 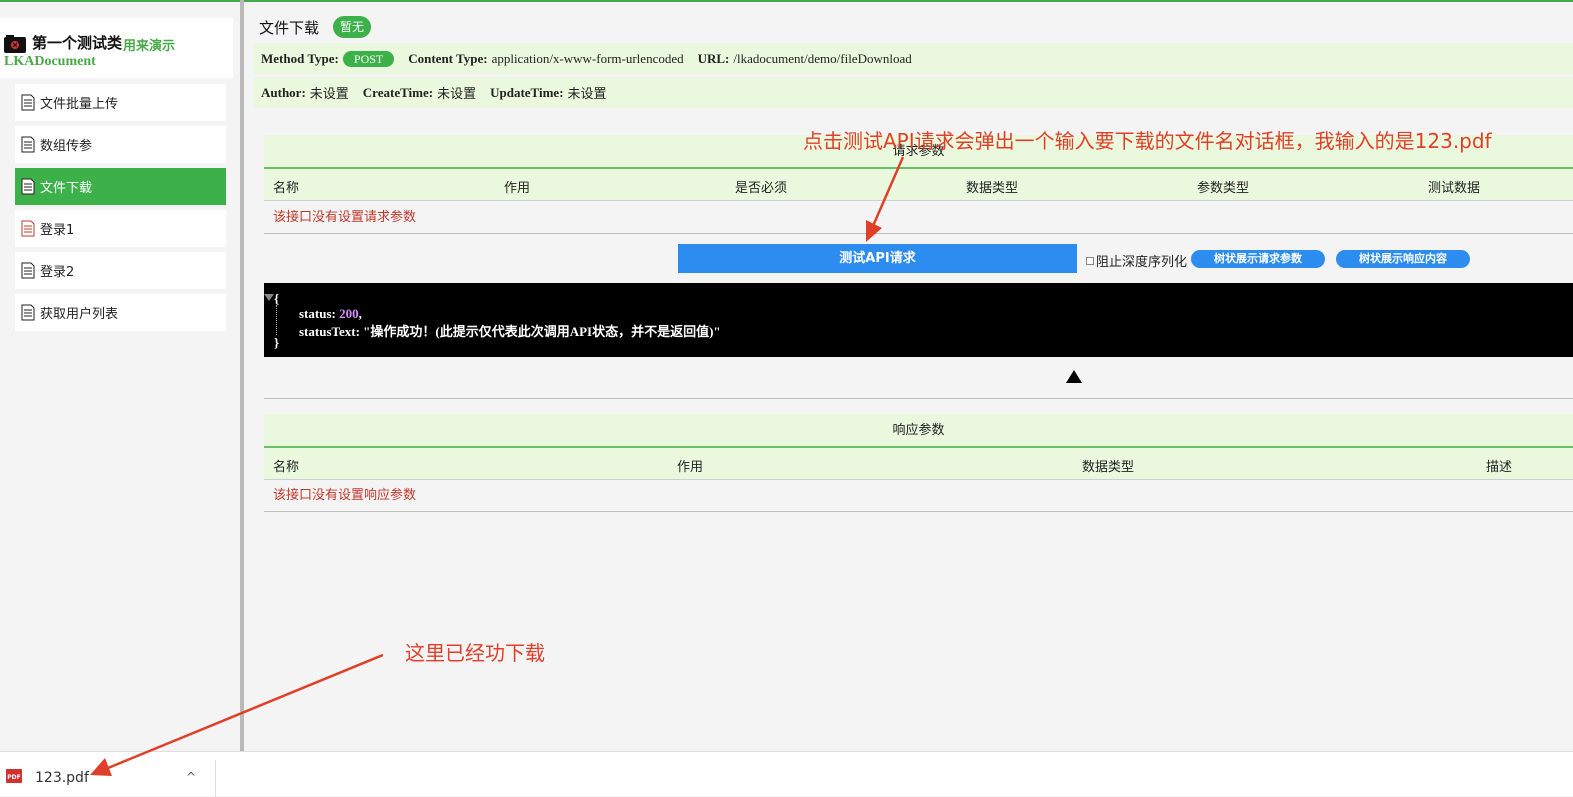 I want to click on update-time-label: UpdateTime:, so click(x=527, y=92).